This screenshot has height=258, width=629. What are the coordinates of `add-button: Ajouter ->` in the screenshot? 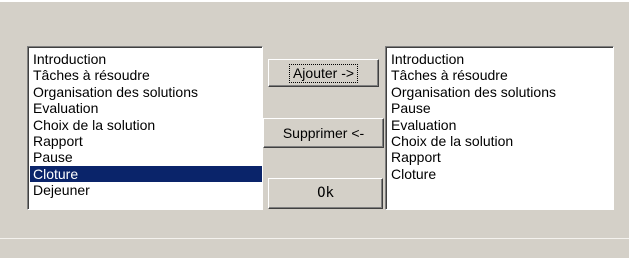 It's located at (323, 73).